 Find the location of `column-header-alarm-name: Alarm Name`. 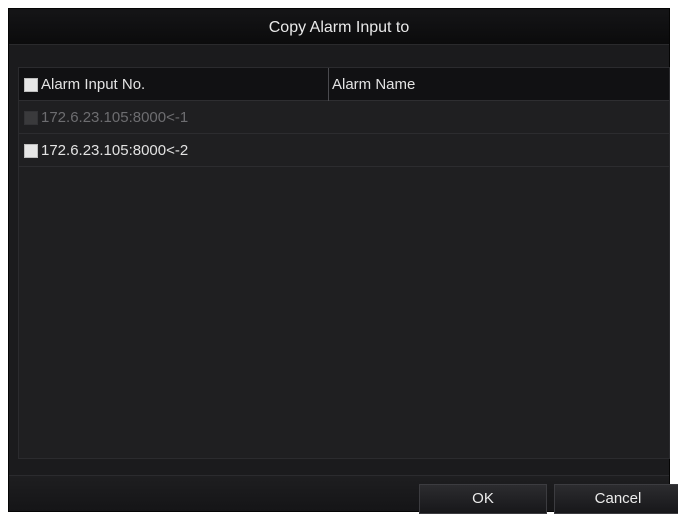

column-header-alarm-name: Alarm Name is located at coordinates (373, 84).